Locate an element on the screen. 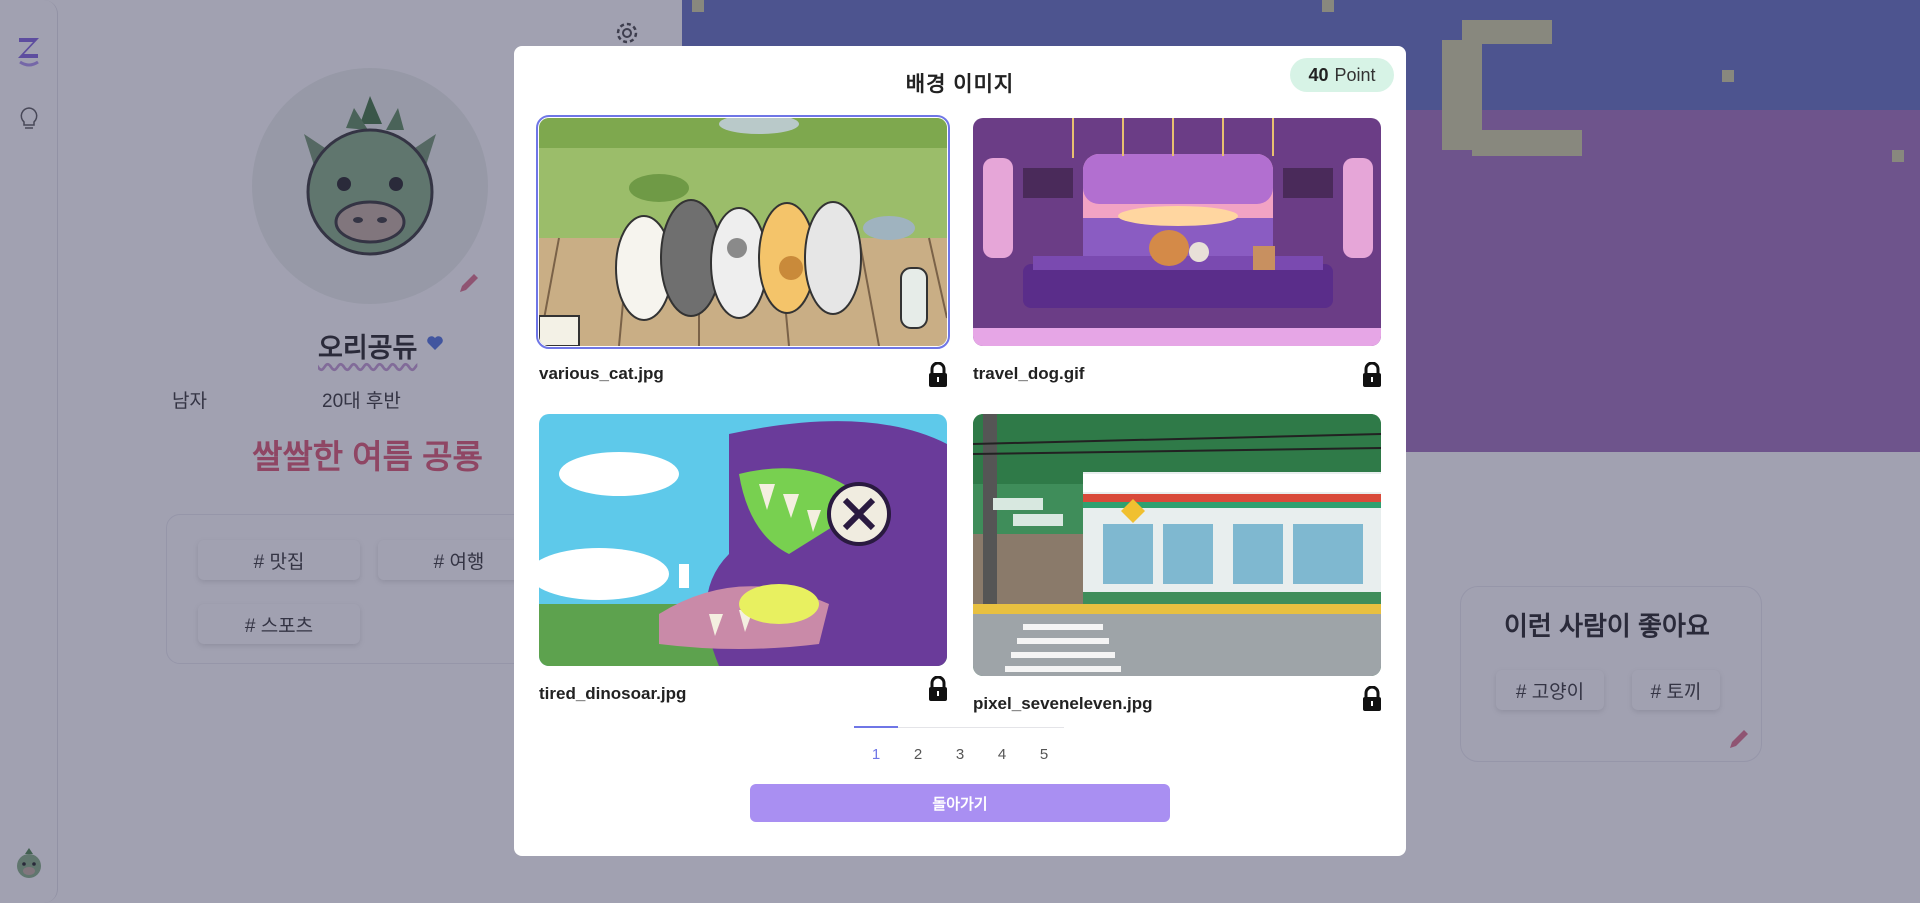  dinosaur-illustration-icon is located at coordinates (743, 540).